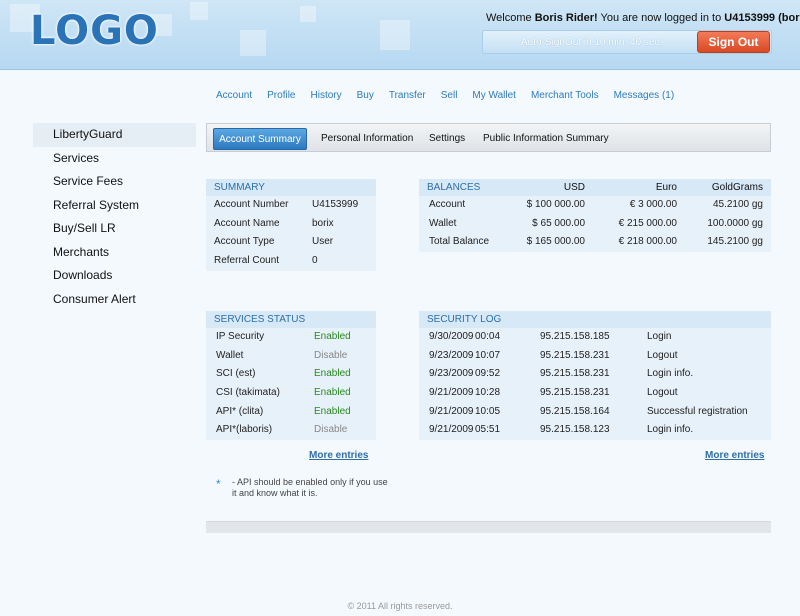 Image resolution: width=800 pixels, height=616 pixels. Describe the element at coordinates (737, 187) in the screenshot. I see `balances-col-goldgrams: GoldGrams` at that location.